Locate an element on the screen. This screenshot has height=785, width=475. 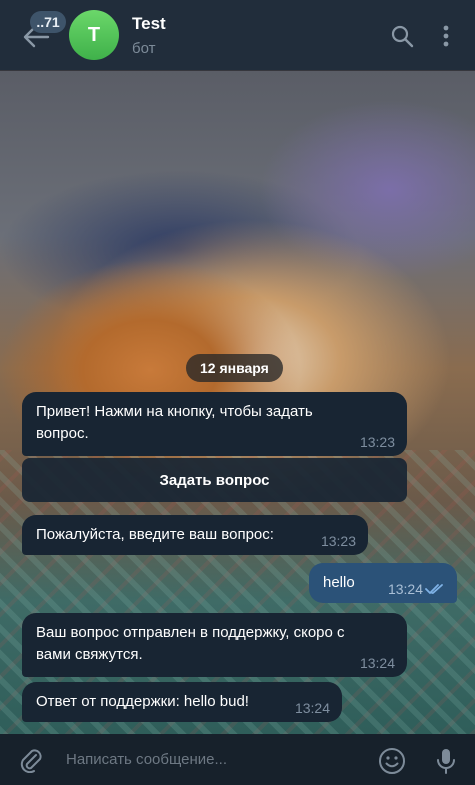
search-icon is located at coordinates (402, 36).